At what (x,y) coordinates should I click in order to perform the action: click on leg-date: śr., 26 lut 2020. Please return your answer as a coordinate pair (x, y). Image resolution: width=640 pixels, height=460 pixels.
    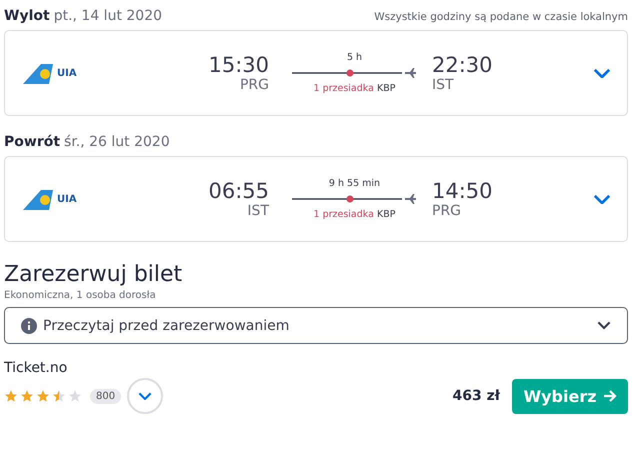
    Looking at the image, I should click on (117, 142).